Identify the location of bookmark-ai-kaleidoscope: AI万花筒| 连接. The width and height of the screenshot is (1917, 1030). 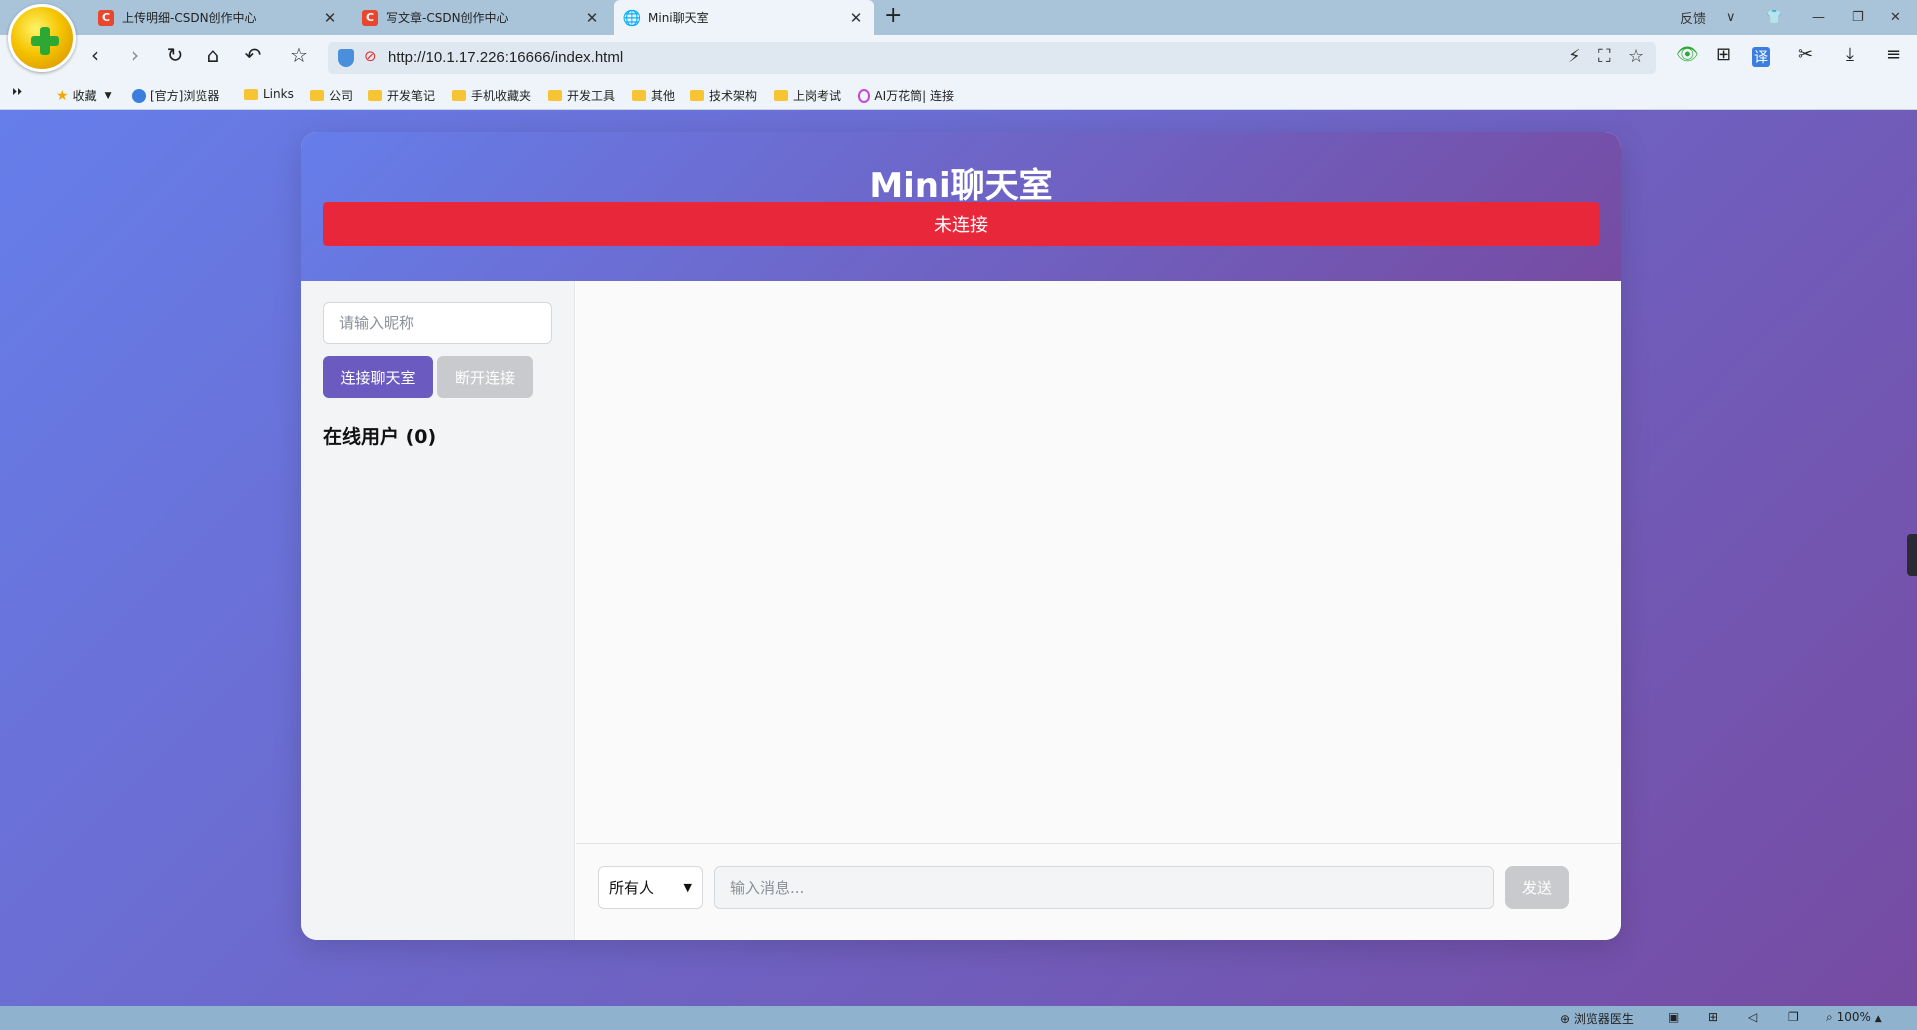
(906, 95).